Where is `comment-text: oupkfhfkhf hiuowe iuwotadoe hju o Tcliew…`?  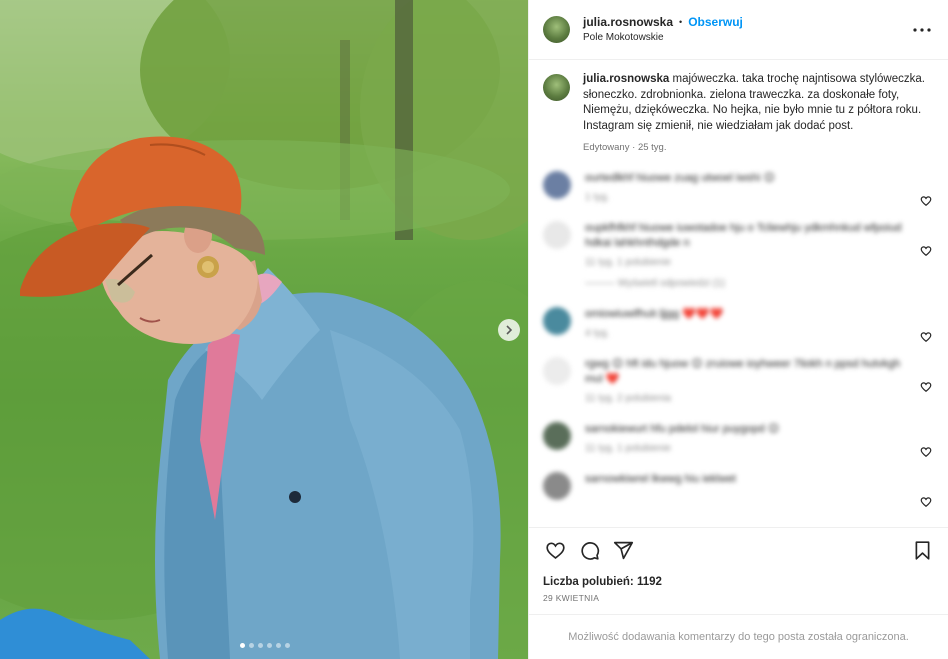
comment-text: oupkfhfkhf hiuowe iuwotadoe hju o Tcliew… is located at coordinates (743, 235).